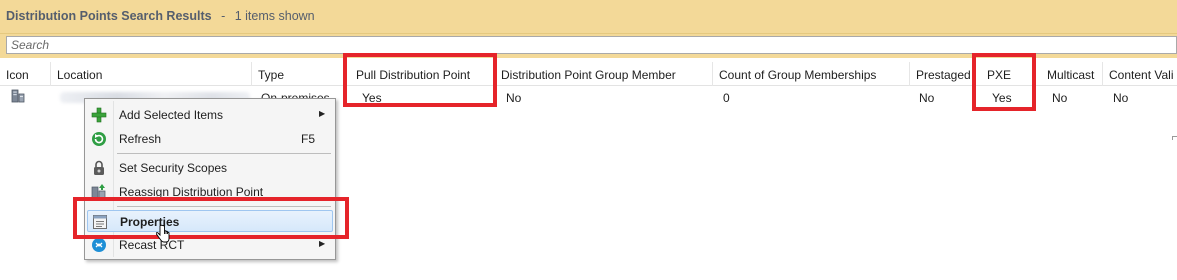  I want to click on menu-item-shortcut: F5, so click(308, 139).